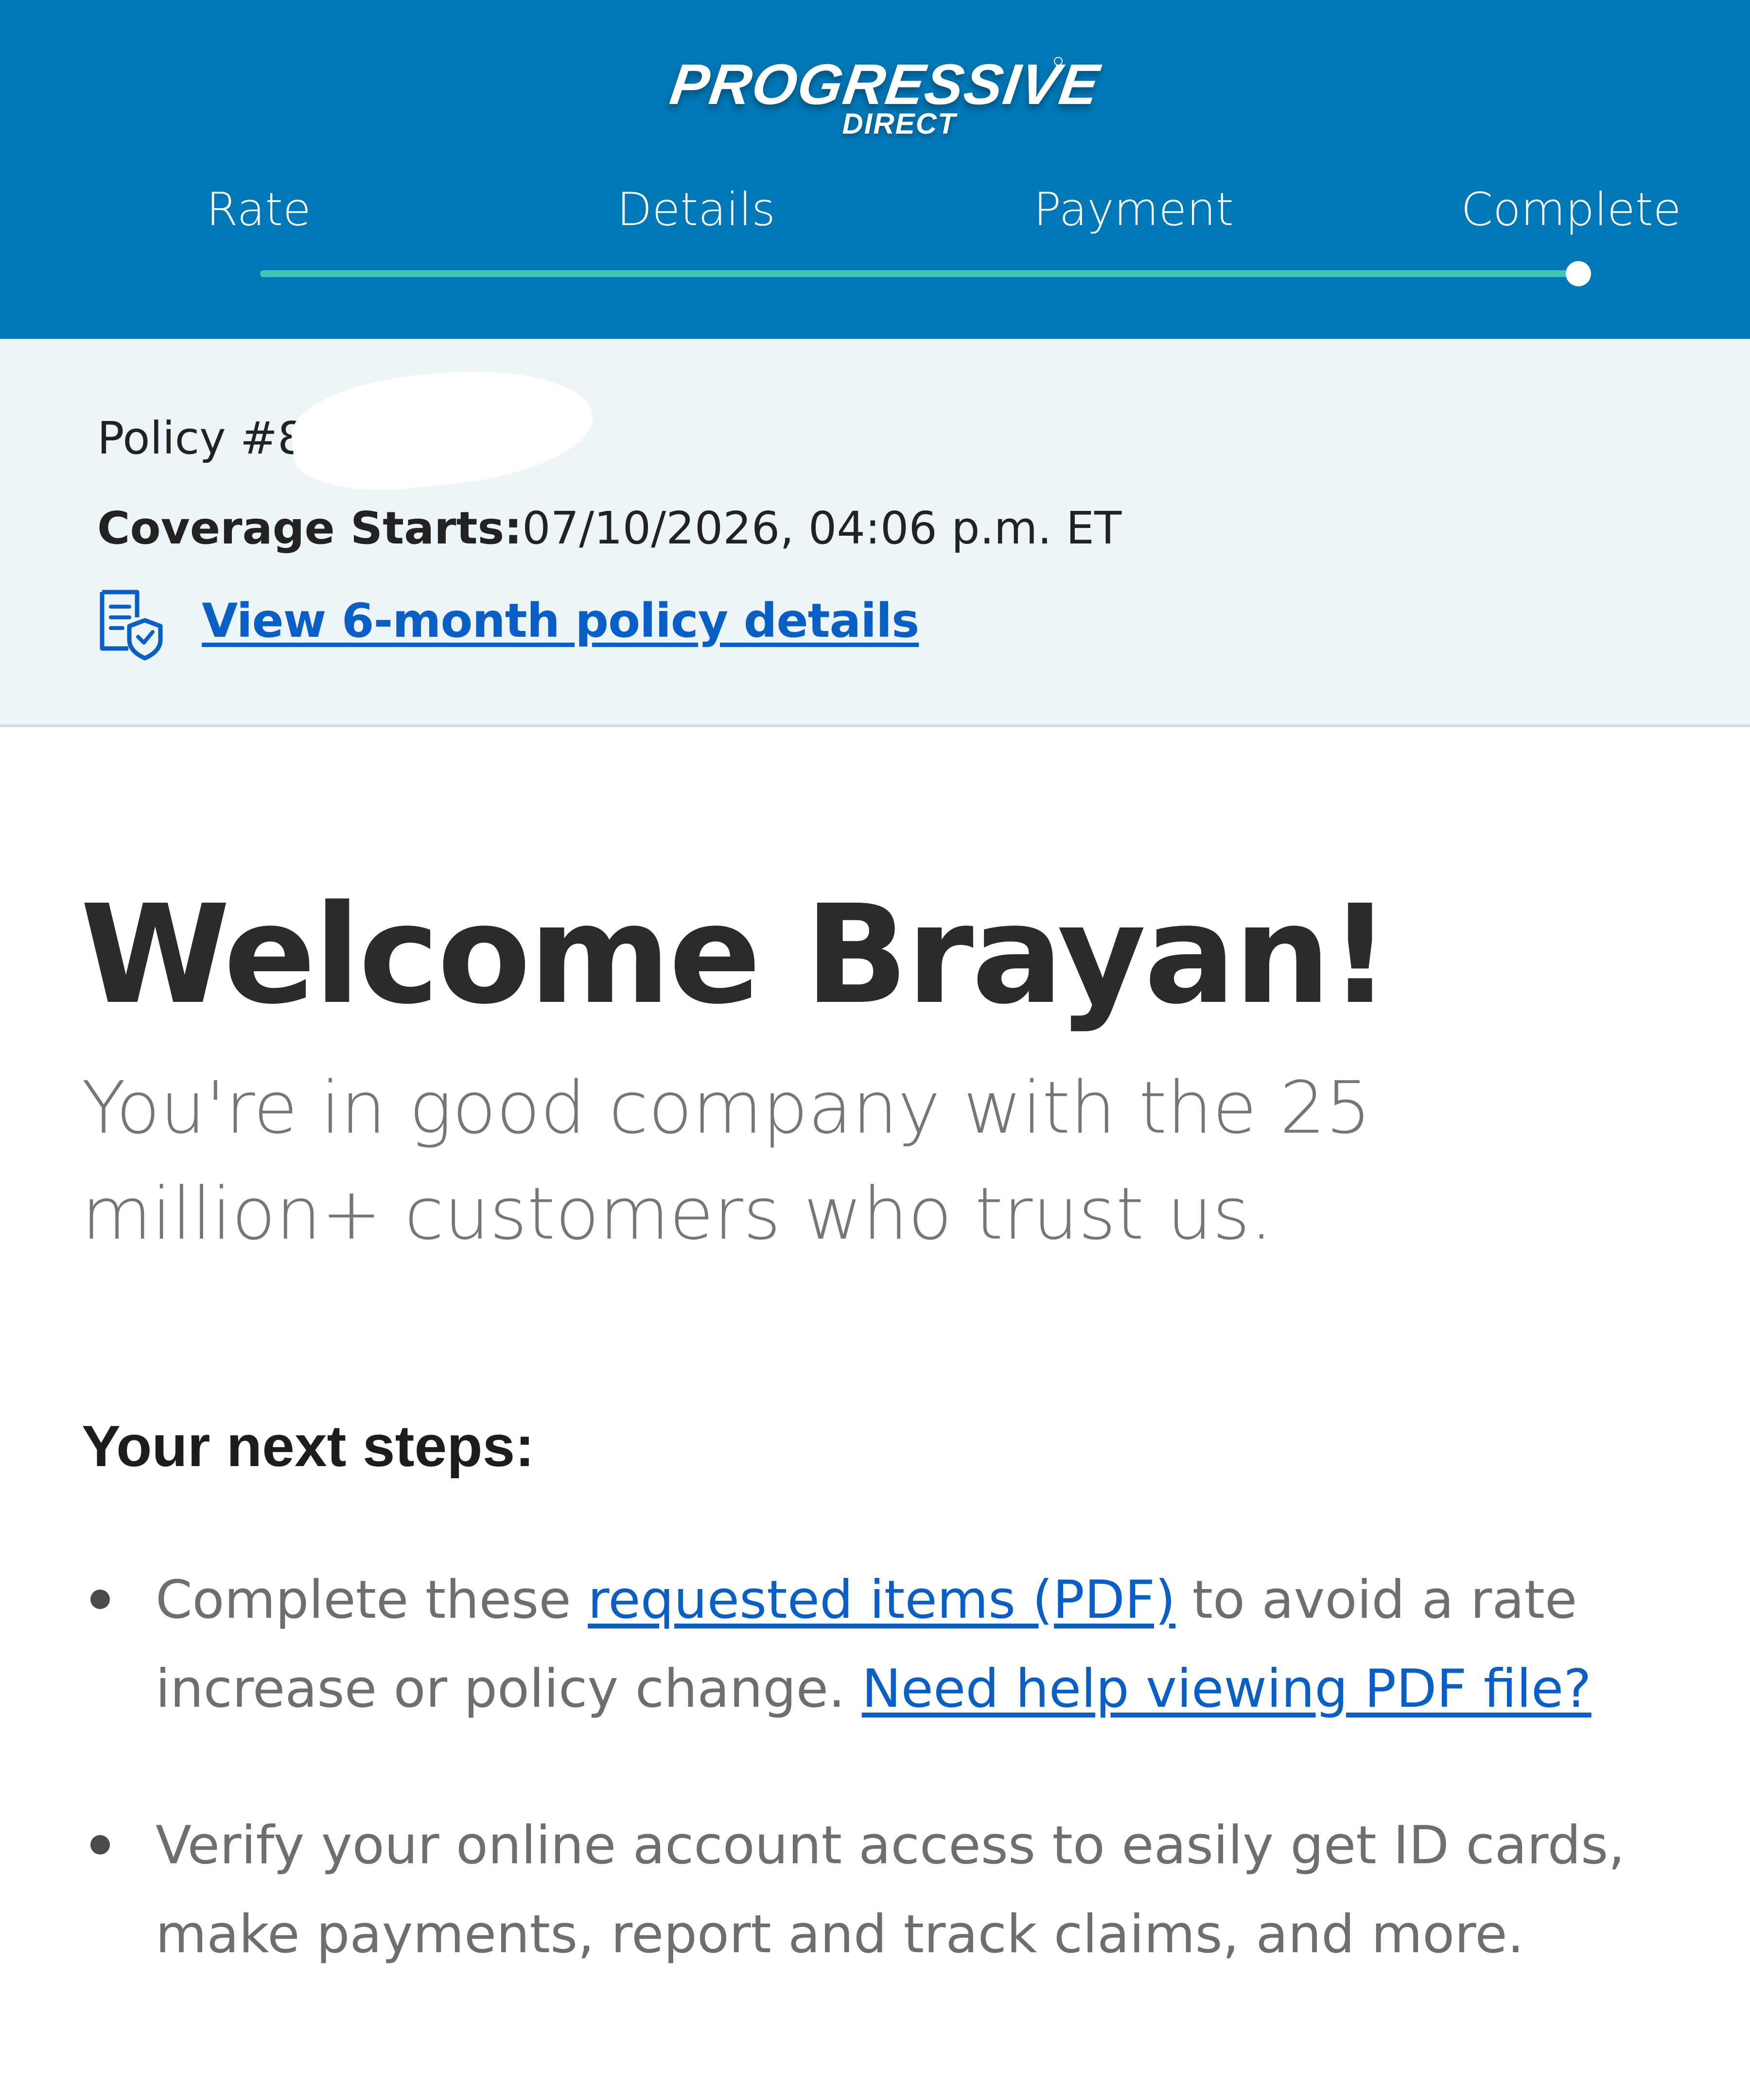 Image resolution: width=1750 pixels, height=2100 pixels. I want to click on progress-step-complete: Complete, so click(1571, 209).